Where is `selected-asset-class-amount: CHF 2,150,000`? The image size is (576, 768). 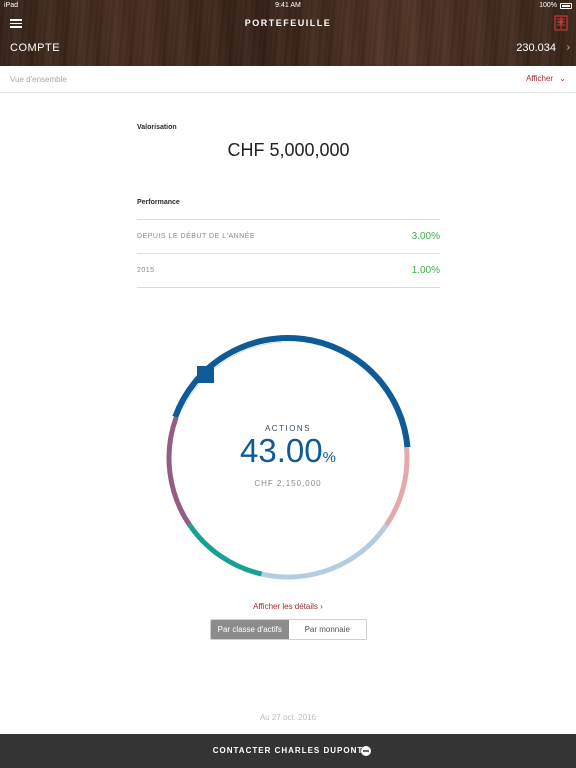
selected-asset-class-amount: CHF 2,150,000 is located at coordinates (288, 483).